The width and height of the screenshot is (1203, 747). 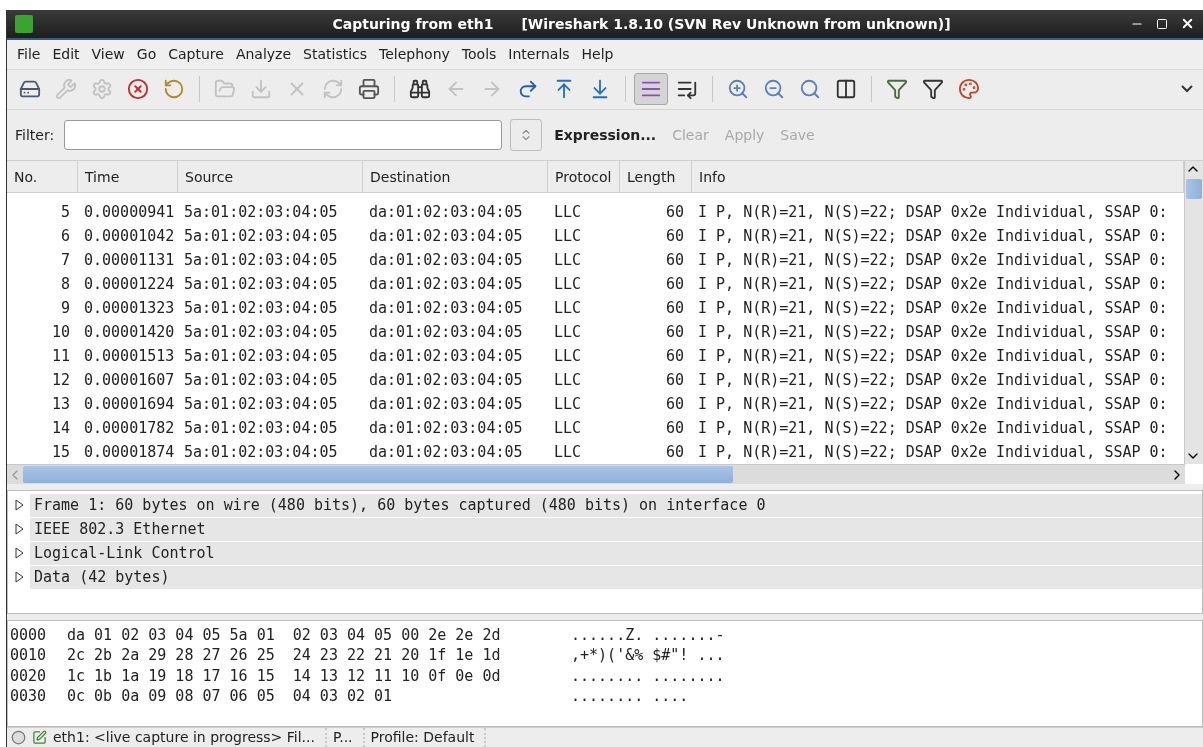 I want to click on restart-icon, so click(x=174, y=89).